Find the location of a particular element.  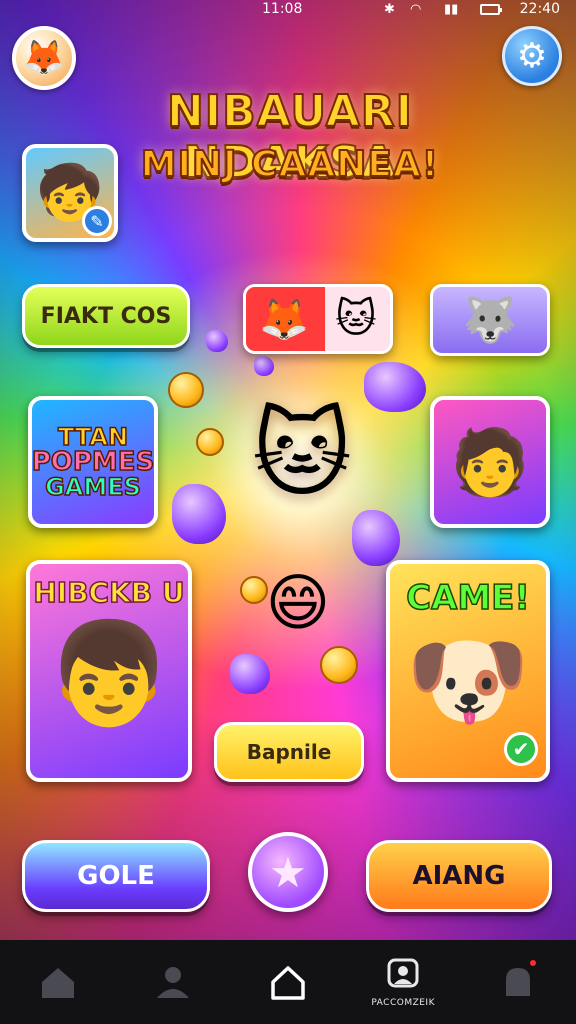

status-time-left: 11:08 is located at coordinates (282, 9).